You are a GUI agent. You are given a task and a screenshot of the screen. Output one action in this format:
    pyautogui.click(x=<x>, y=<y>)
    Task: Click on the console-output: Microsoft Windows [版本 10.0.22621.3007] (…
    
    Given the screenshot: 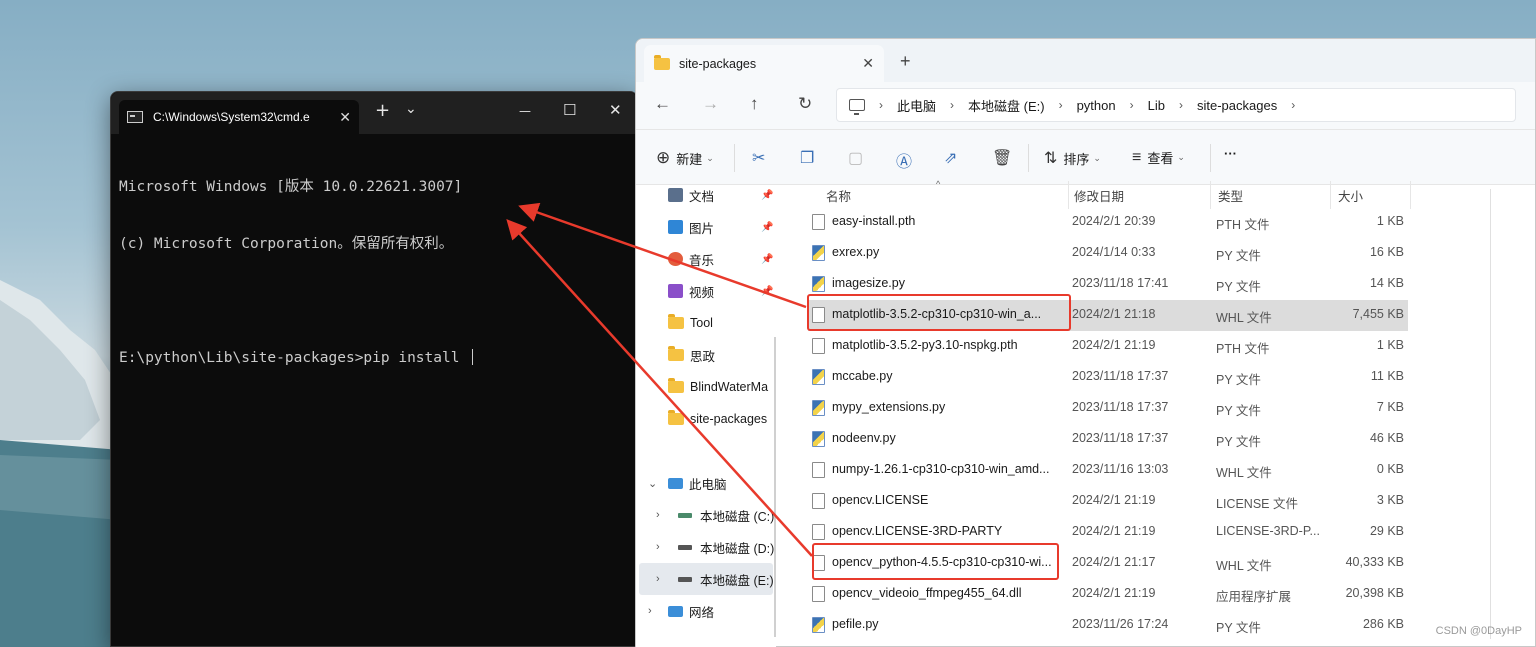 What is the action you would take?
    pyautogui.click(x=374, y=273)
    